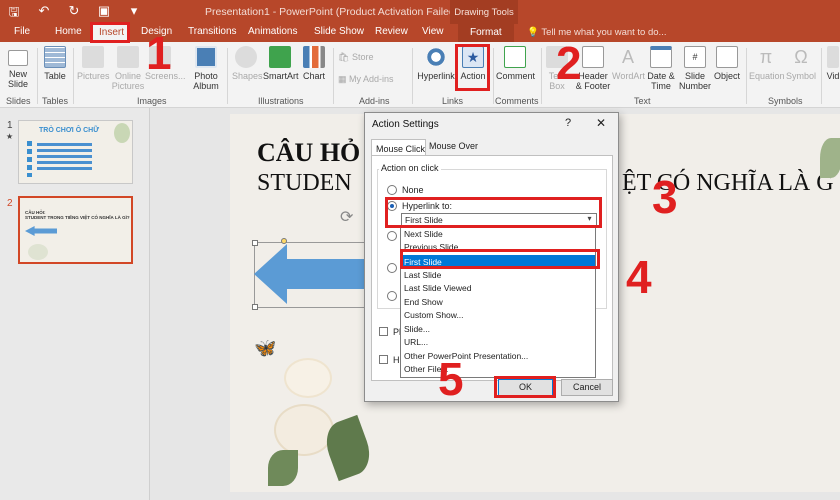  Describe the element at coordinates (433, 31) in the screenshot. I see `tab-view: View` at that location.